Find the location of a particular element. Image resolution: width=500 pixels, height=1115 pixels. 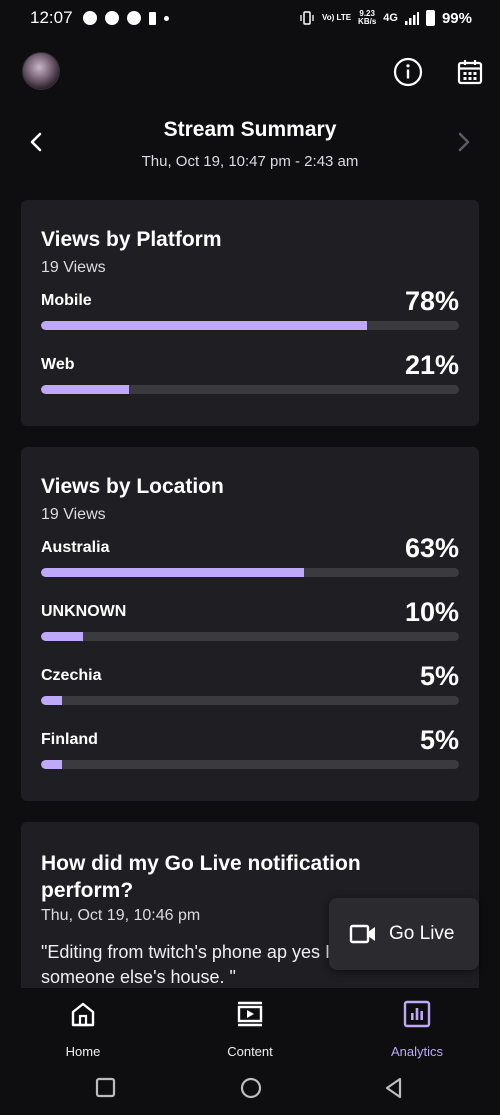

location-row-unknown: UNKNOWN 10% is located at coordinates (250, 630).